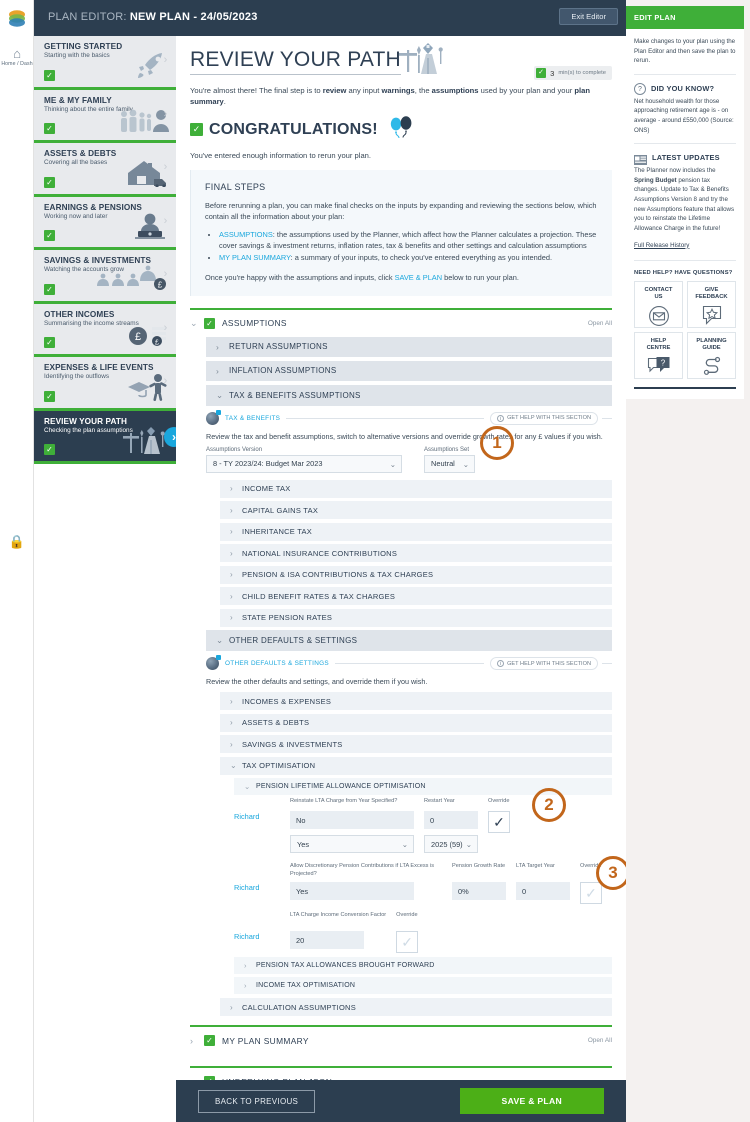 The height and width of the screenshot is (1122, 750). Describe the element at coordinates (304, 463) in the screenshot. I see `assumptions-version-select: 8 - TY 2023/24: Budget Mar 2023 ⌄` at that location.